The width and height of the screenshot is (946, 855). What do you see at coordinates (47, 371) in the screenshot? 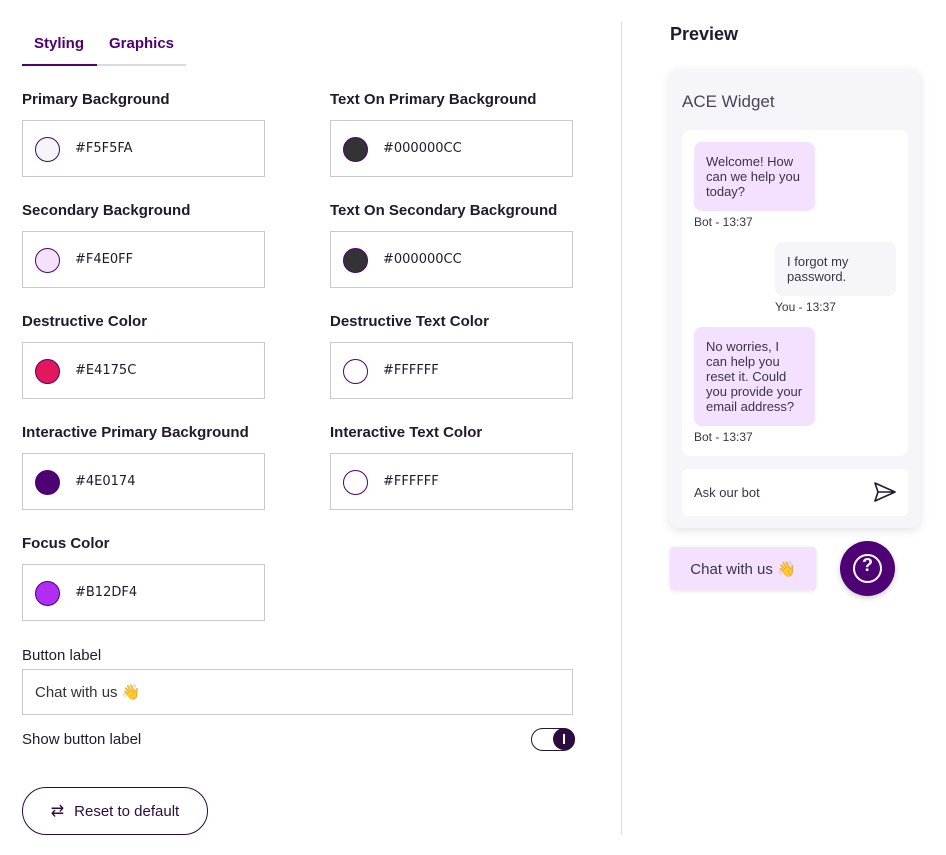
I see `destructive-color-swatch` at bounding box center [47, 371].